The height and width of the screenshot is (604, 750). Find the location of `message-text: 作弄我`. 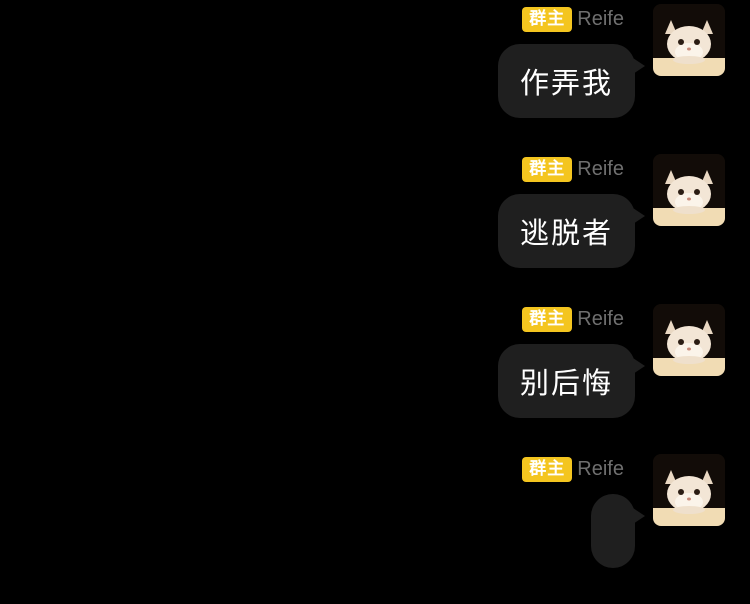

message-text: 作弄我 is located at coordinates (566, 83).